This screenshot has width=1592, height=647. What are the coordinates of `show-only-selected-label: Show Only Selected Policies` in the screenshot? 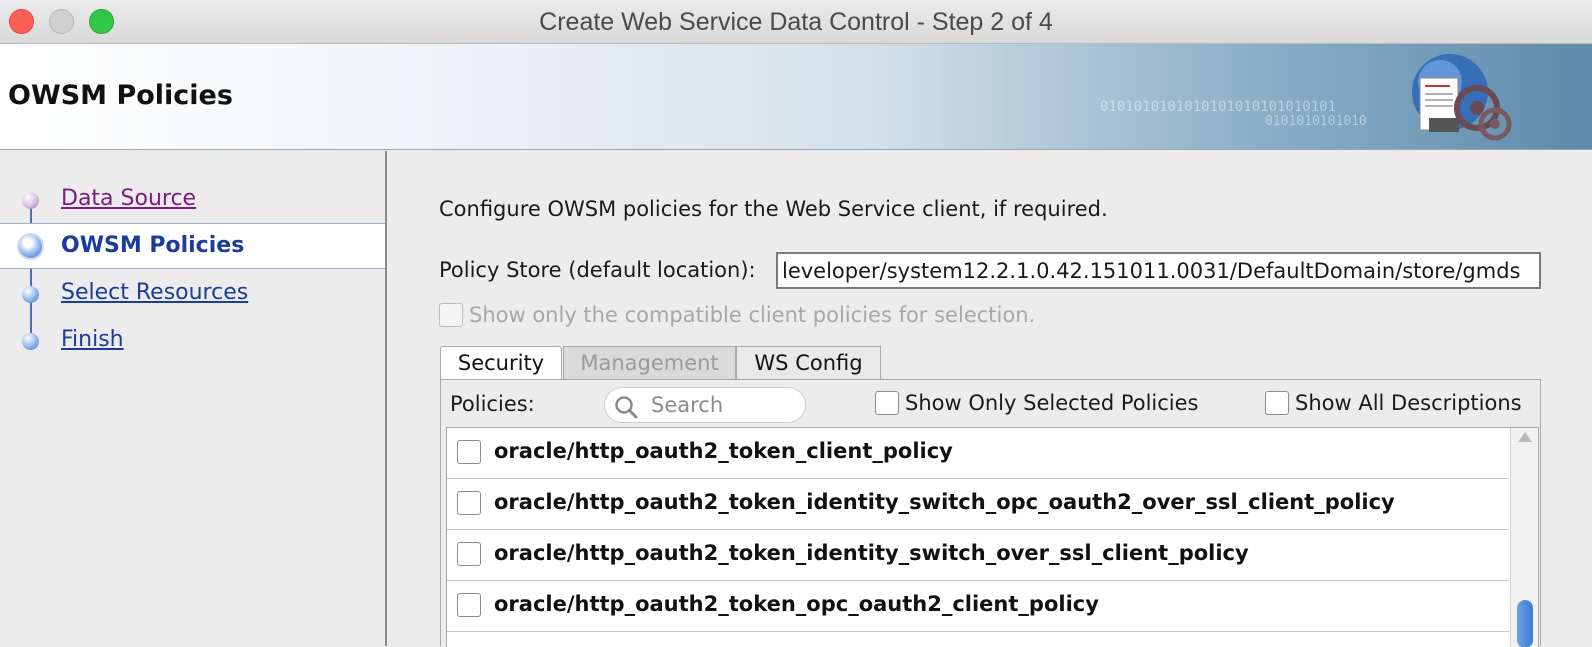 It's located at (1052, 403).